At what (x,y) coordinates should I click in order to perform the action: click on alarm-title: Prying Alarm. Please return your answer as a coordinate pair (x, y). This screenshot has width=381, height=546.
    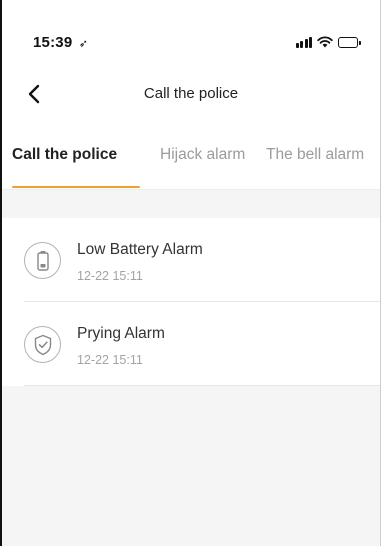
    Looking at the image, I should click on (121, 333).